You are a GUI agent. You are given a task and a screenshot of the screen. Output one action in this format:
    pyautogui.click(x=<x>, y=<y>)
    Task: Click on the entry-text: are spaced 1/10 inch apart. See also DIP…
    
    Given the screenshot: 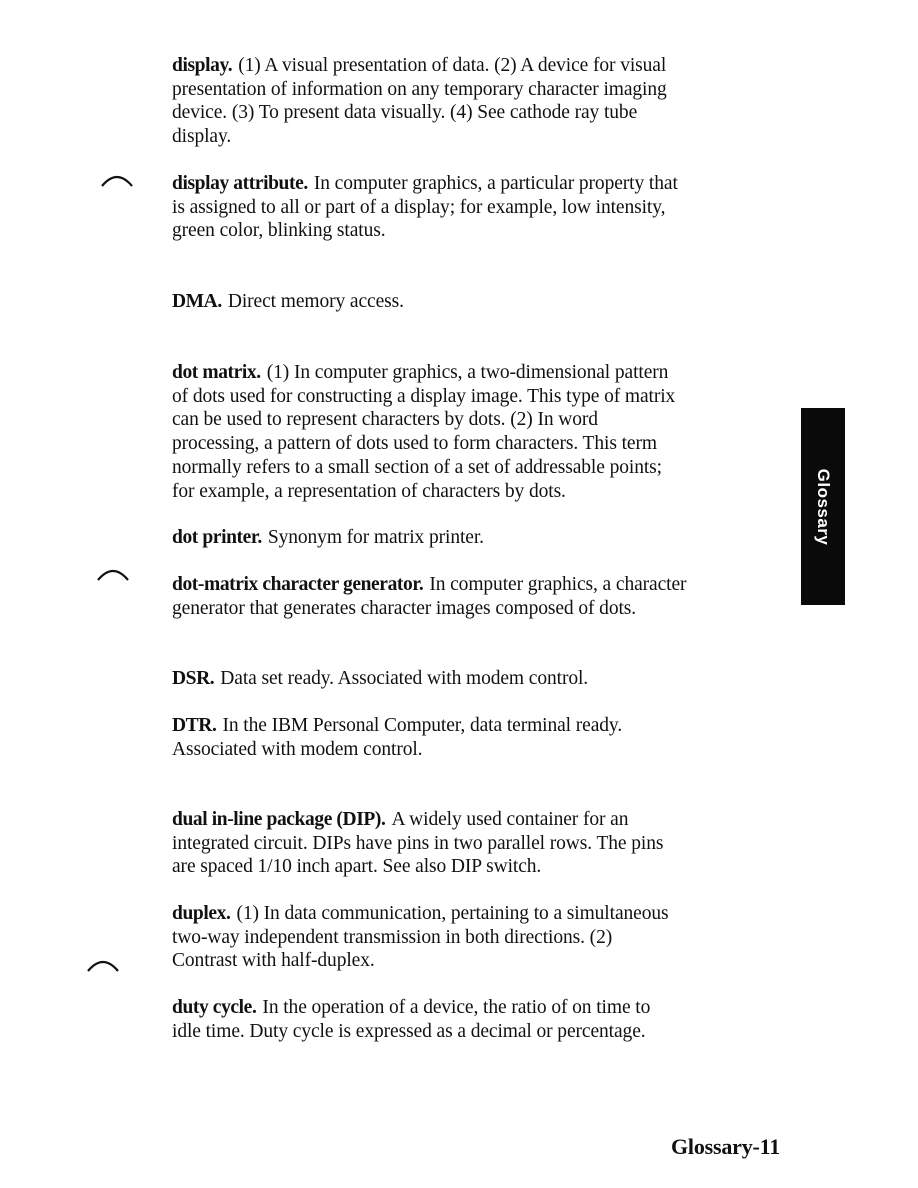 What is the action you would take?
    pyautogui.click(x=357, y=867)
    